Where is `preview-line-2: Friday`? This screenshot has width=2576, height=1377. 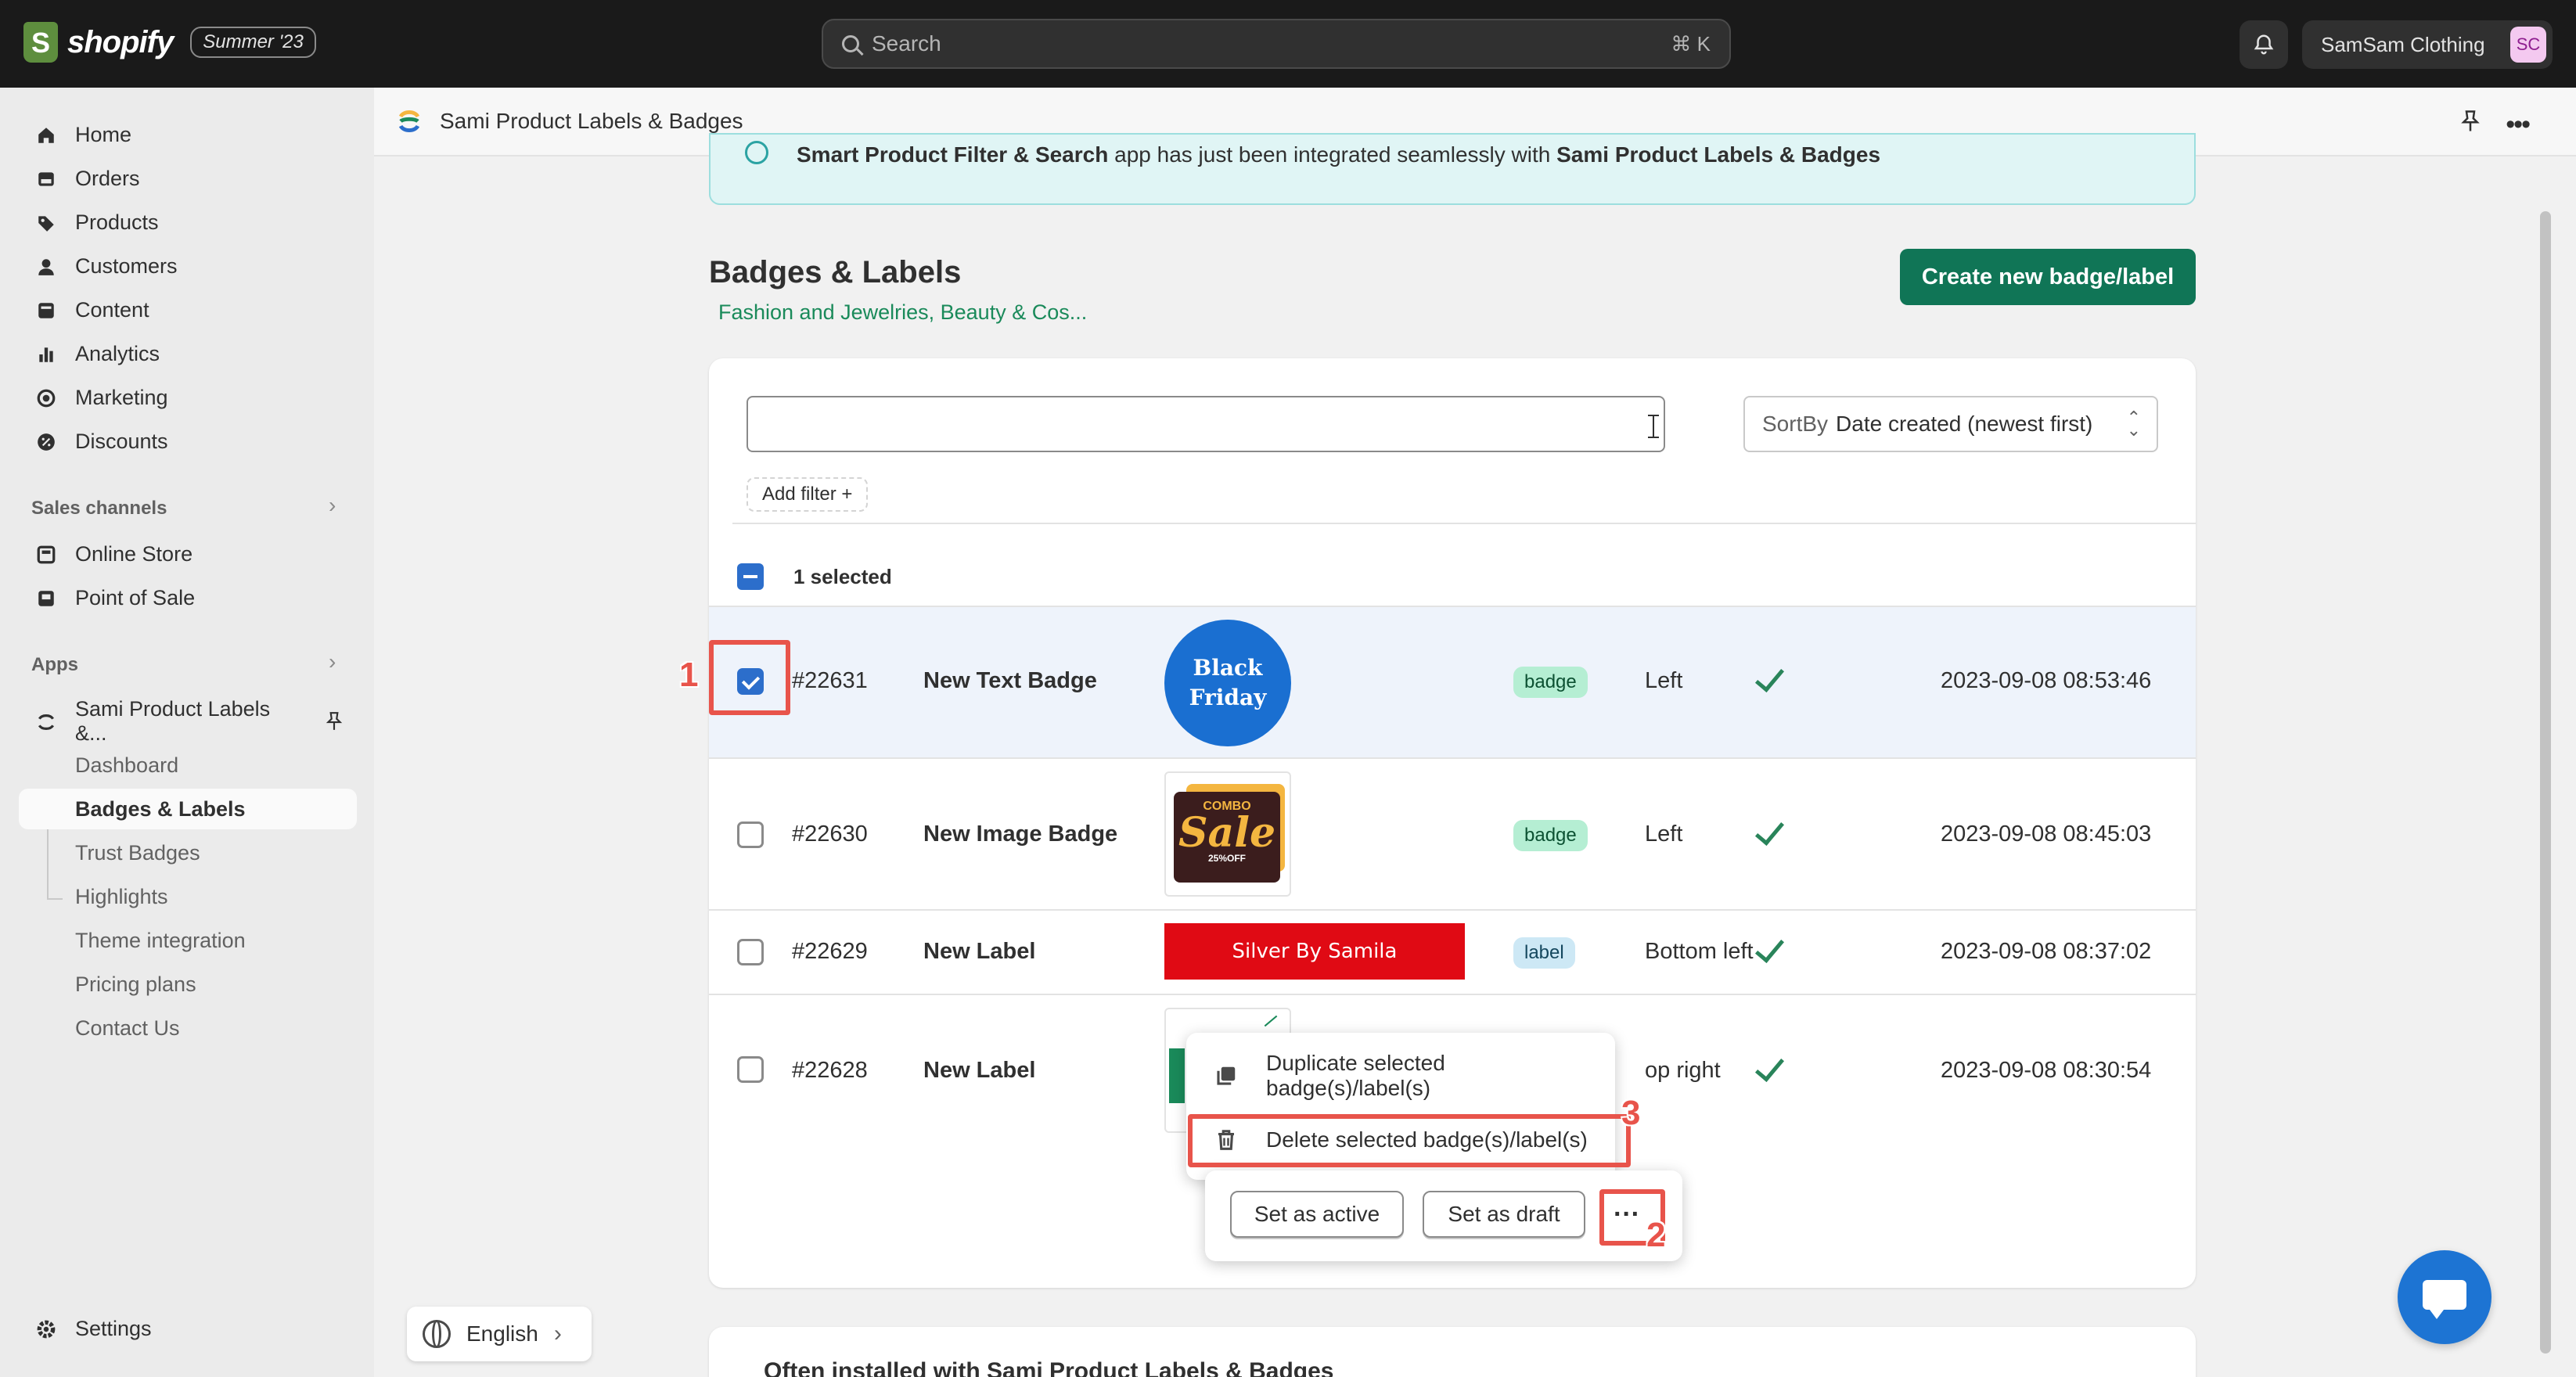 preview-line-2: Friday is located at coordinates (1228, 697).